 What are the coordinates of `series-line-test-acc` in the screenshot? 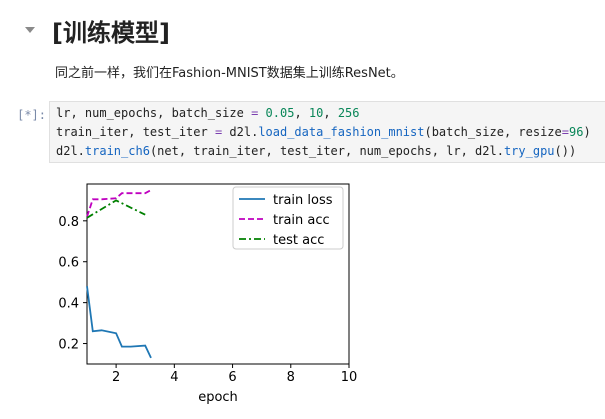 It's located at (116, 209).